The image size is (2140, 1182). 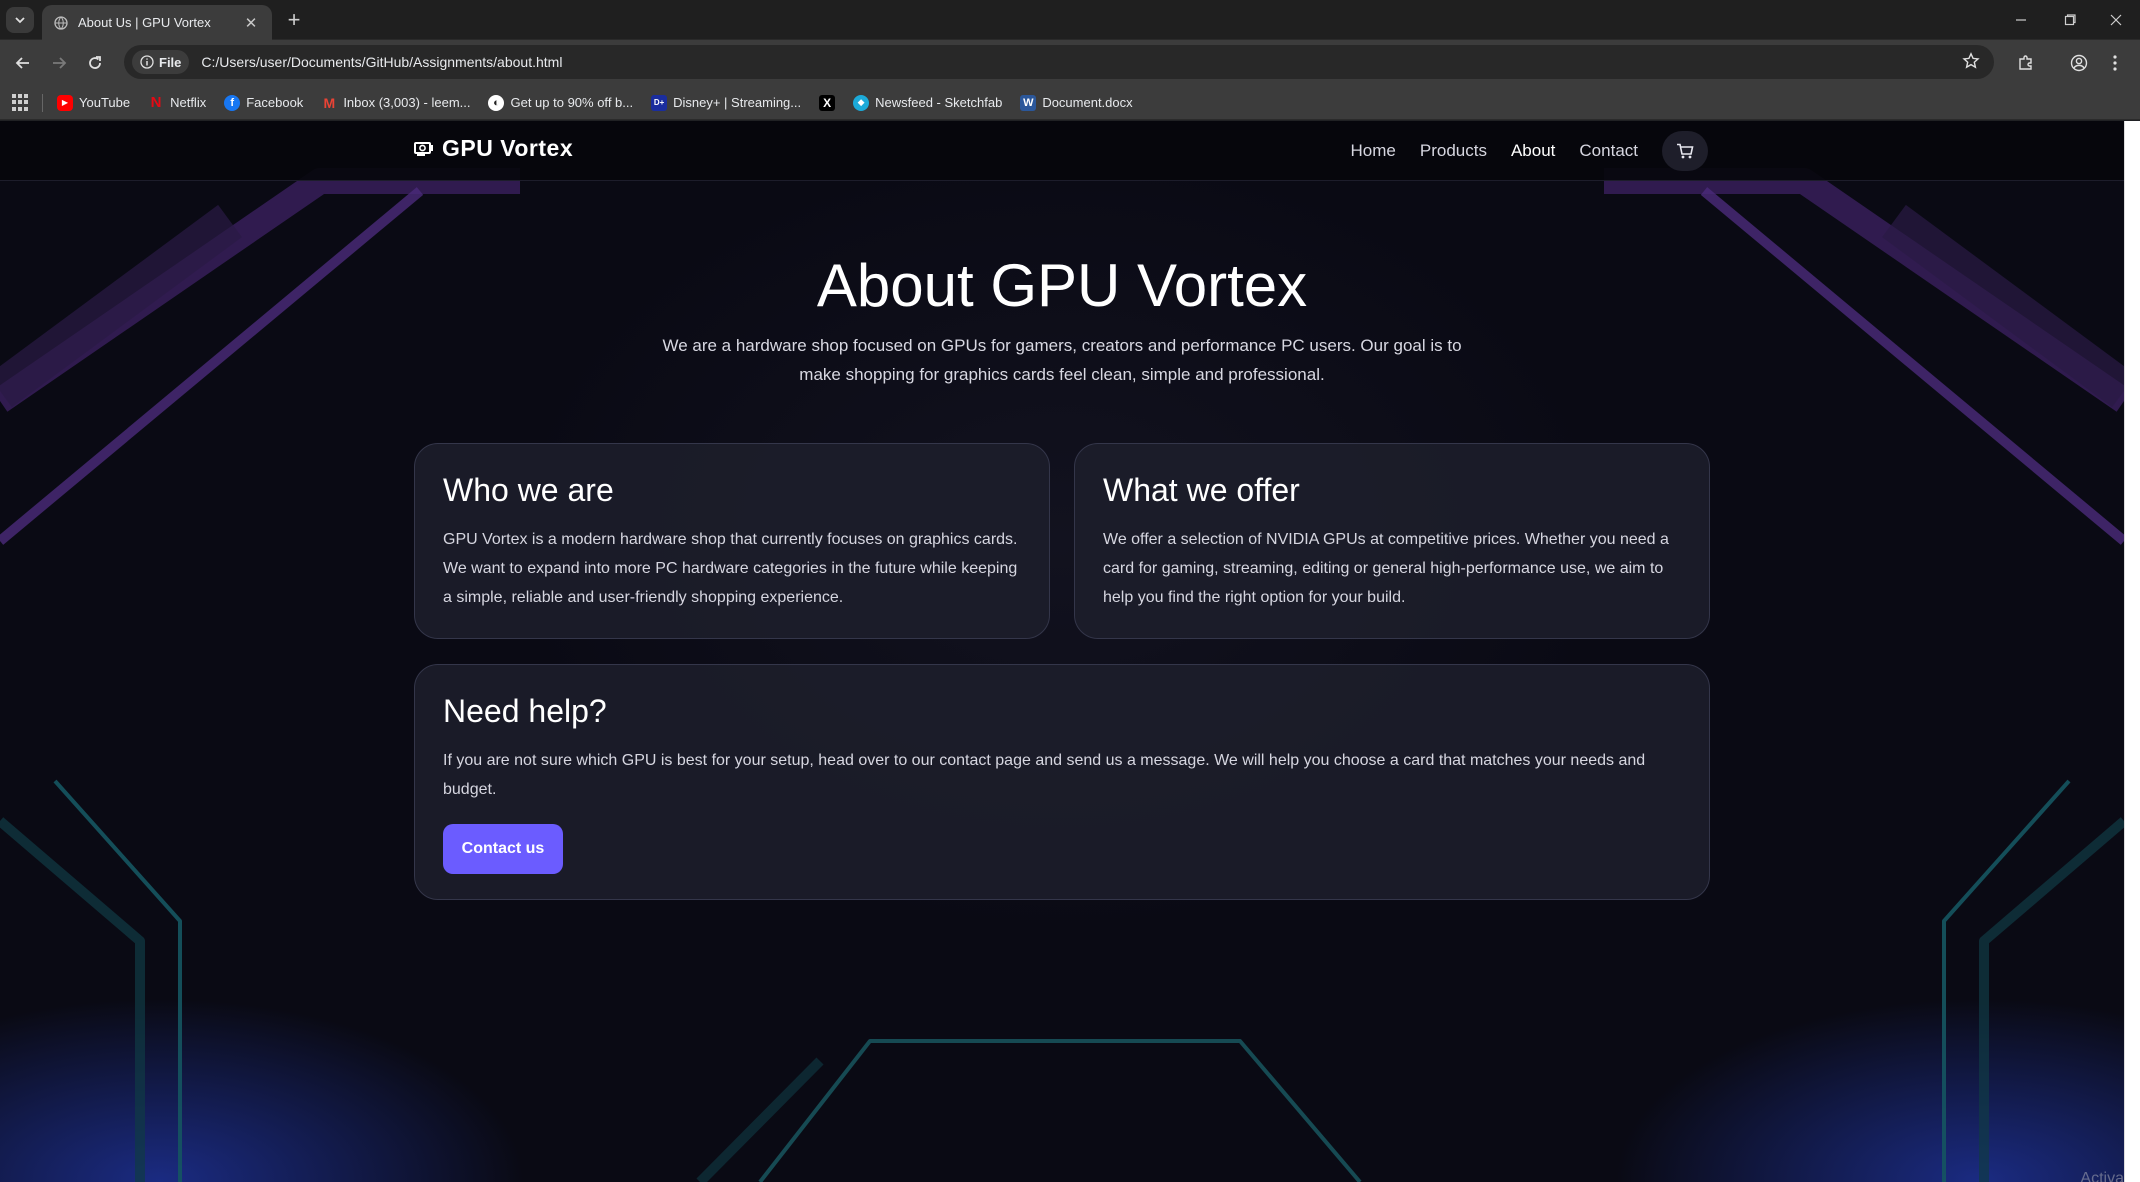 I want to click on activation-watermark: Activa, so click(x=2102, y=1176).